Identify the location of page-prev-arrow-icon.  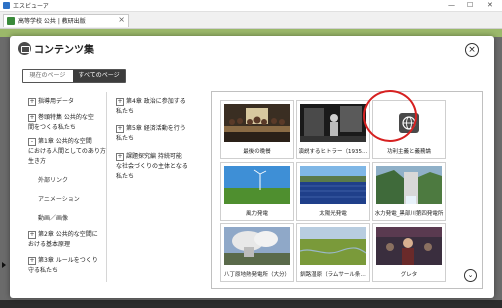
(4, 265).